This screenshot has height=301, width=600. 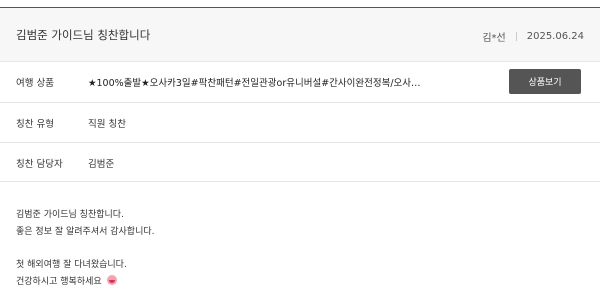 I want to click on review-meta: 김*선 2025.06.24, so click(x=533, y=36).